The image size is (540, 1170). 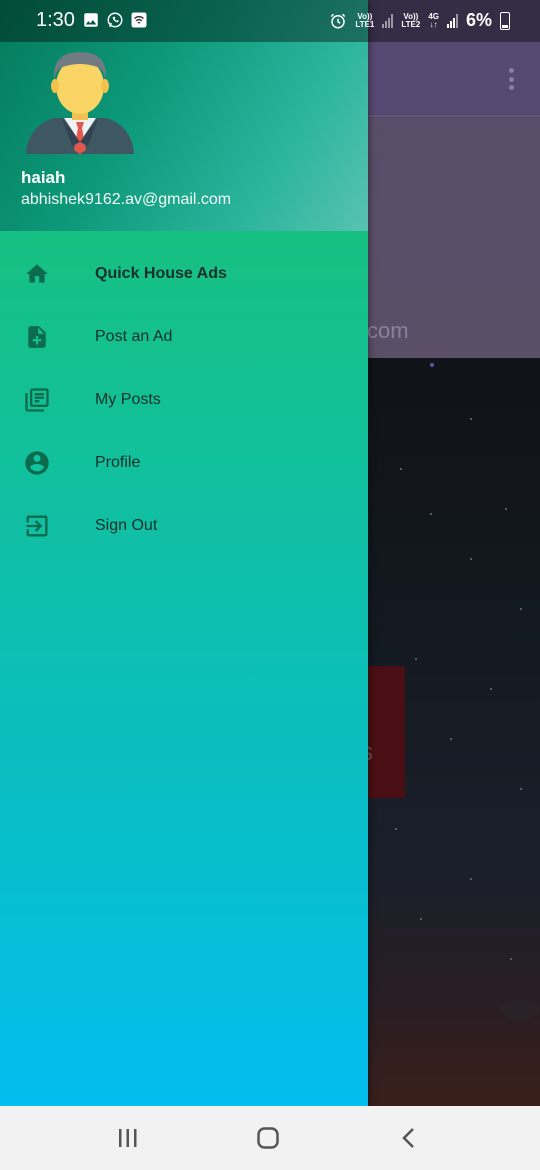 What do you see at coordinates (408, 1138) in the screenshot?
I see `back-icon` at bounding box center [408, 1138].